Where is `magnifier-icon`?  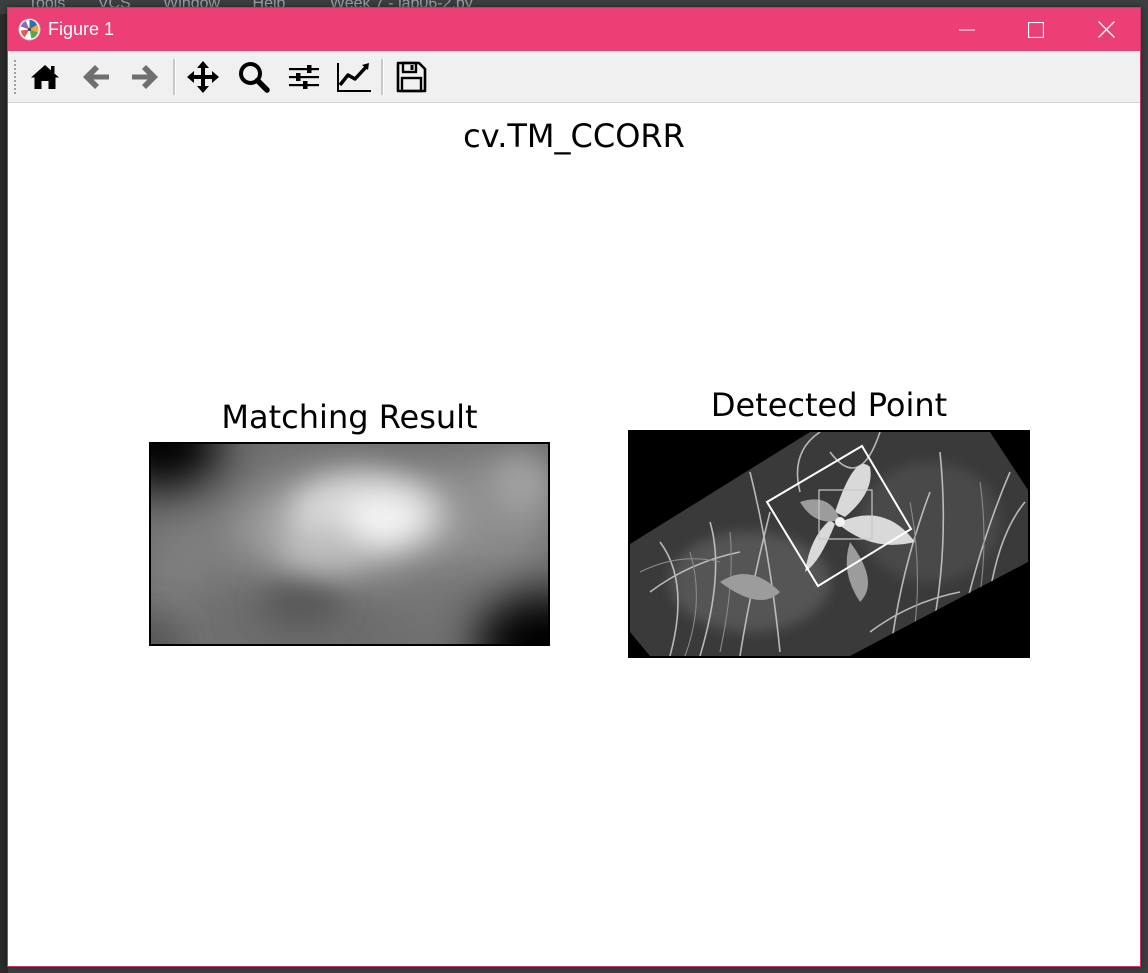 magnifier-icon is located at coordinates (254, 77).